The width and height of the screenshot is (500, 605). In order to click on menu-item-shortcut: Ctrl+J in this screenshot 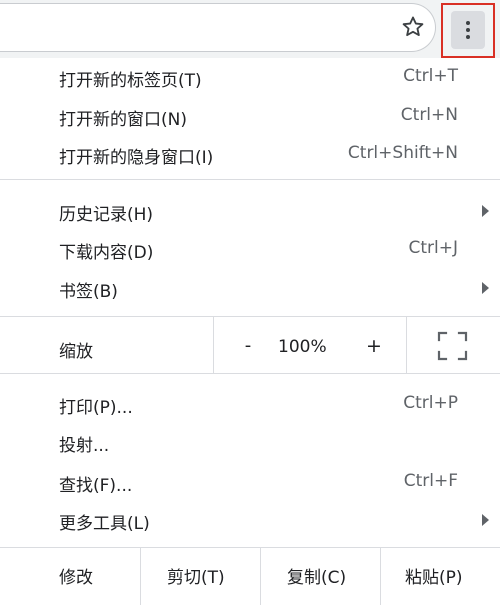, I will do `click(433, 248)`.